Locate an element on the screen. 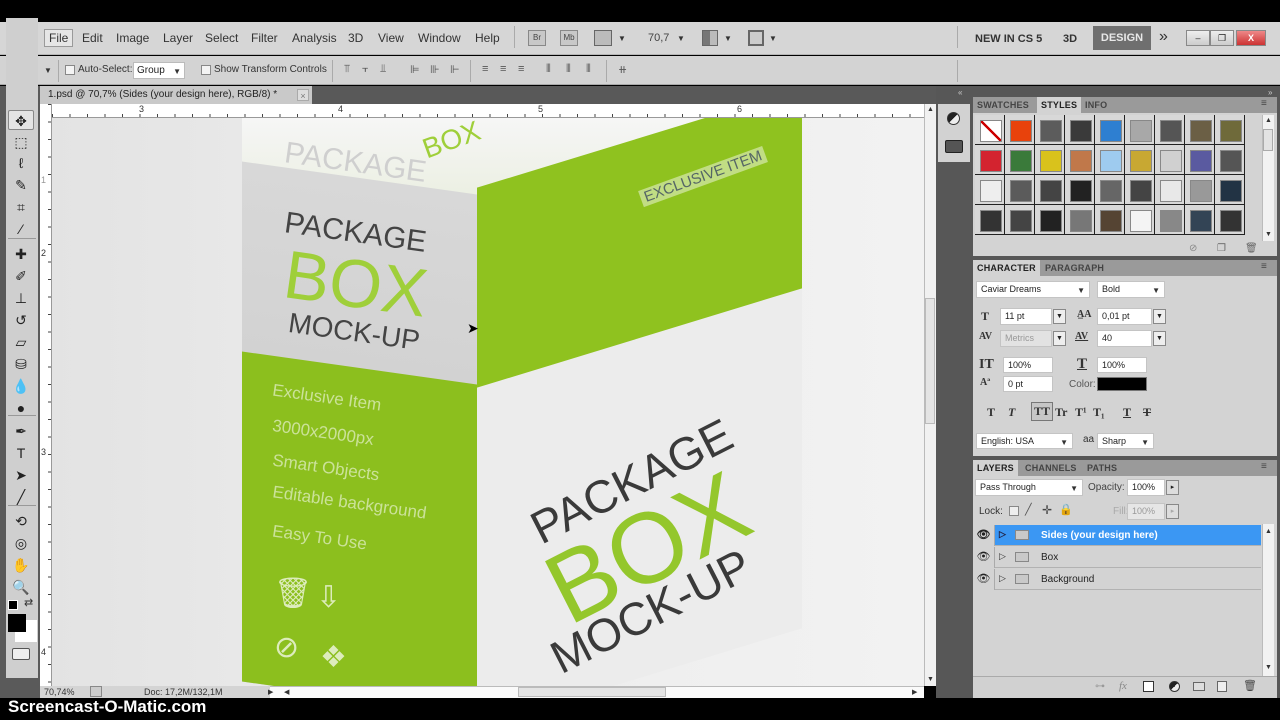 Image resolution: width=1280 pixels, height=720 pixels. delete-layer-icon: 🗑 is located at coordinates (1250, 685).